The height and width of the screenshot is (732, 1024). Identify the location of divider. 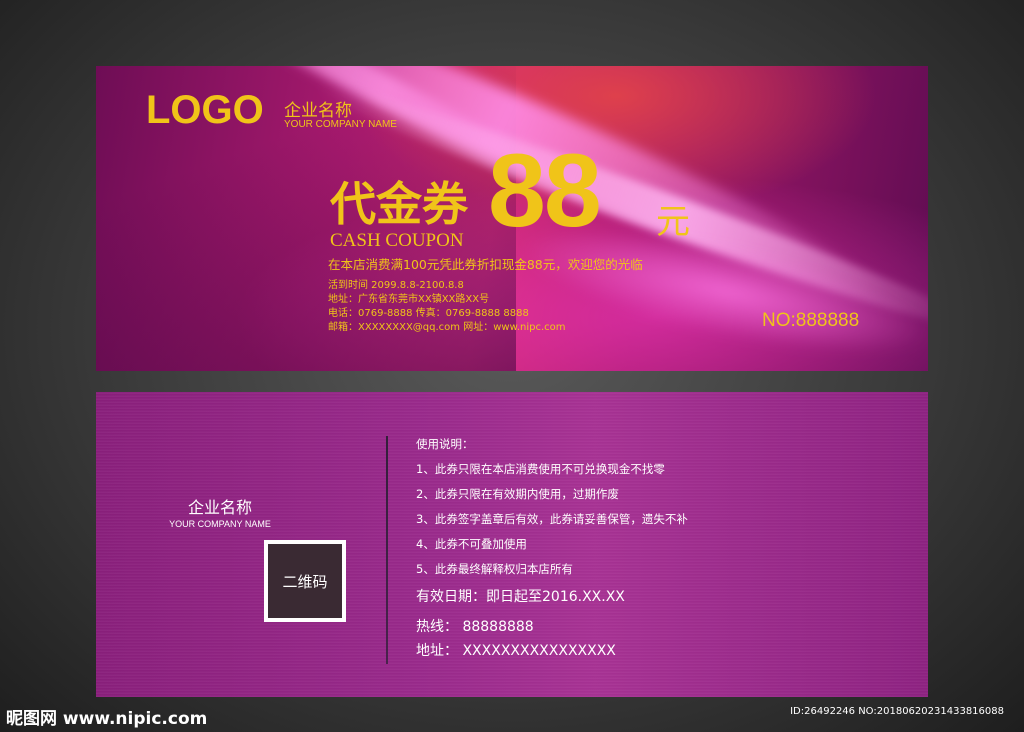
(387, 550).